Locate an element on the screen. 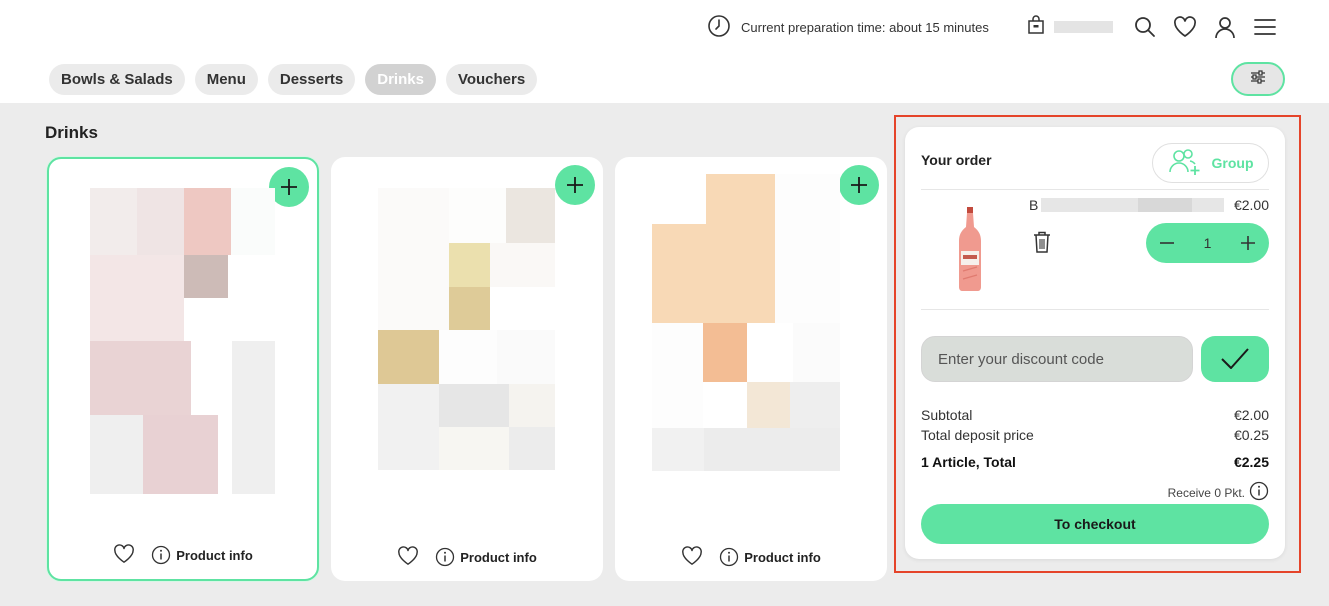  menu-icon is located at coordinates (1265, 27).